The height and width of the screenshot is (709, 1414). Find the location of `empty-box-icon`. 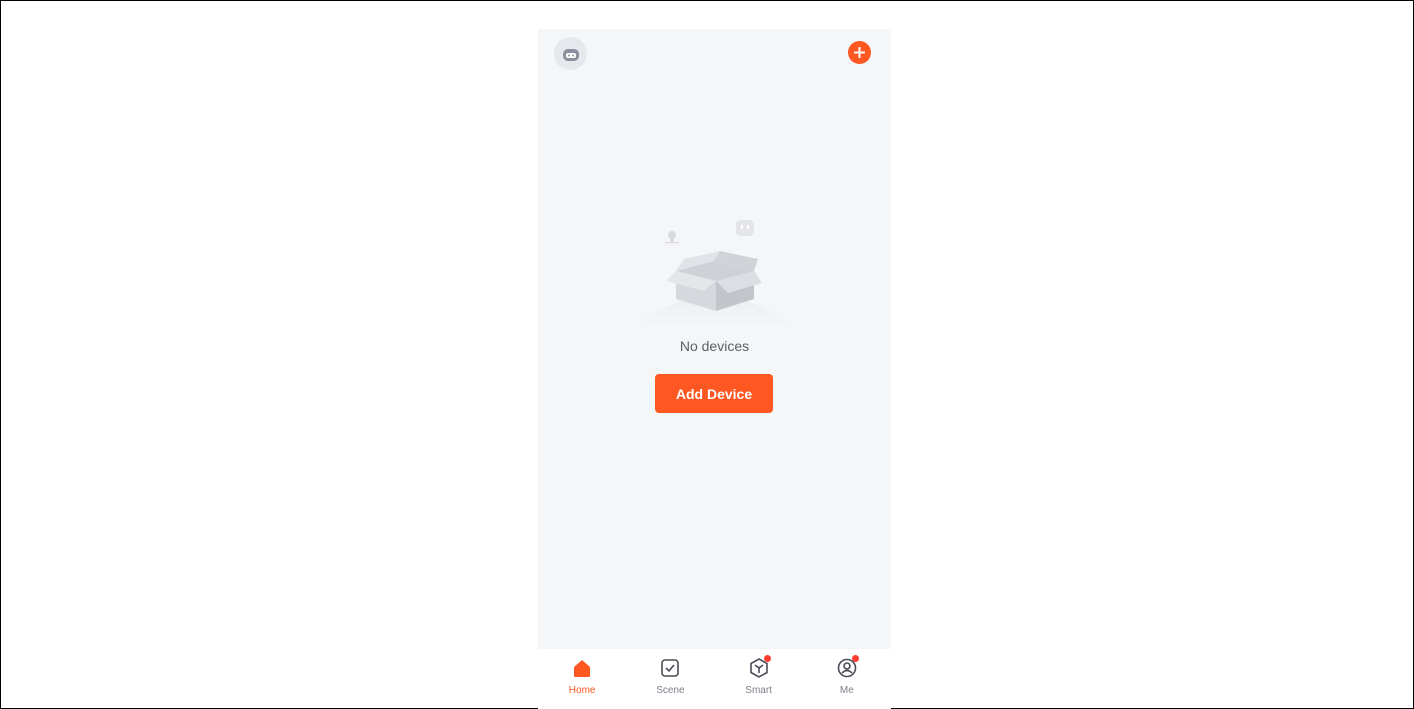

empty-box-icon is located at coordinates (714, 271).